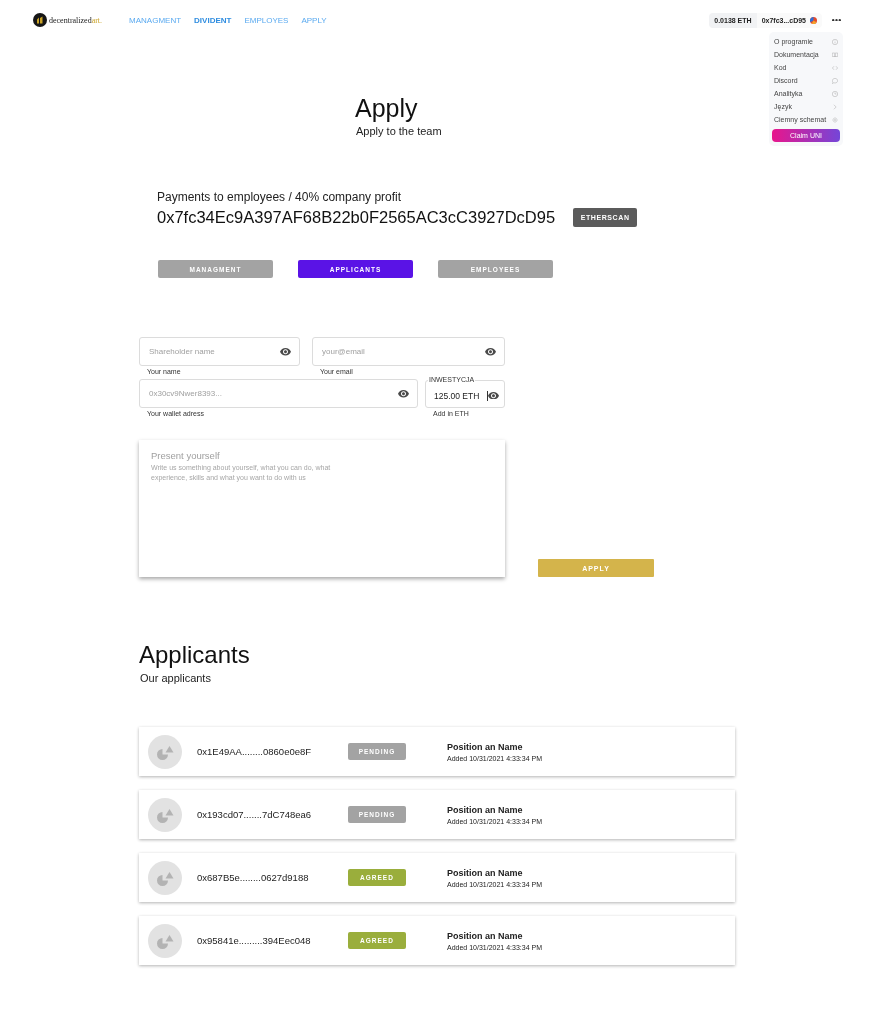  Describe the element at coordinates (399, 131) in the screenshot. I see `page-subtitle: Apply to the team` at that location.